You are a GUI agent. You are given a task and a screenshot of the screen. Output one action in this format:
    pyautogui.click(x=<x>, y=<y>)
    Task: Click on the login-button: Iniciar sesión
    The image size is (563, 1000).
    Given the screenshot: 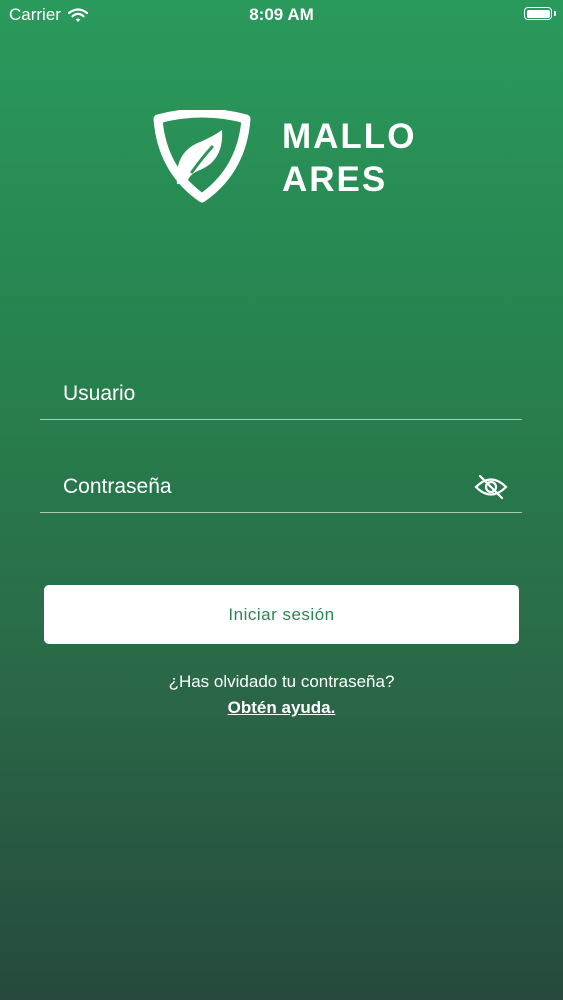 What is the action you would take?
    pyautogui.click(x=281, y=614)
    